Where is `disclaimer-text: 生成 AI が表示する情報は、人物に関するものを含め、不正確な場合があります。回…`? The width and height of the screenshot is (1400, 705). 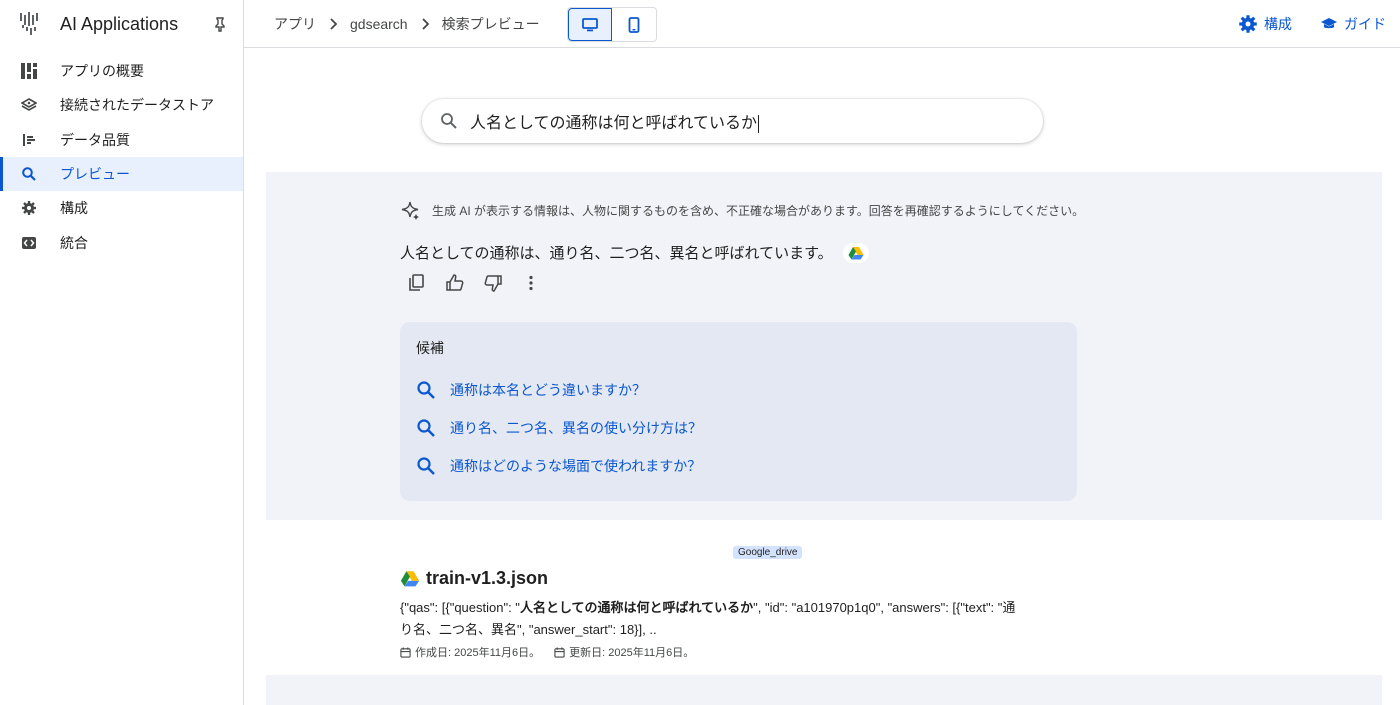
disclaimer-text: 生成 AI が表示する情報は、人物に関するものを含め、不正確な場合があります。回… is located at coordinates (758, 210).